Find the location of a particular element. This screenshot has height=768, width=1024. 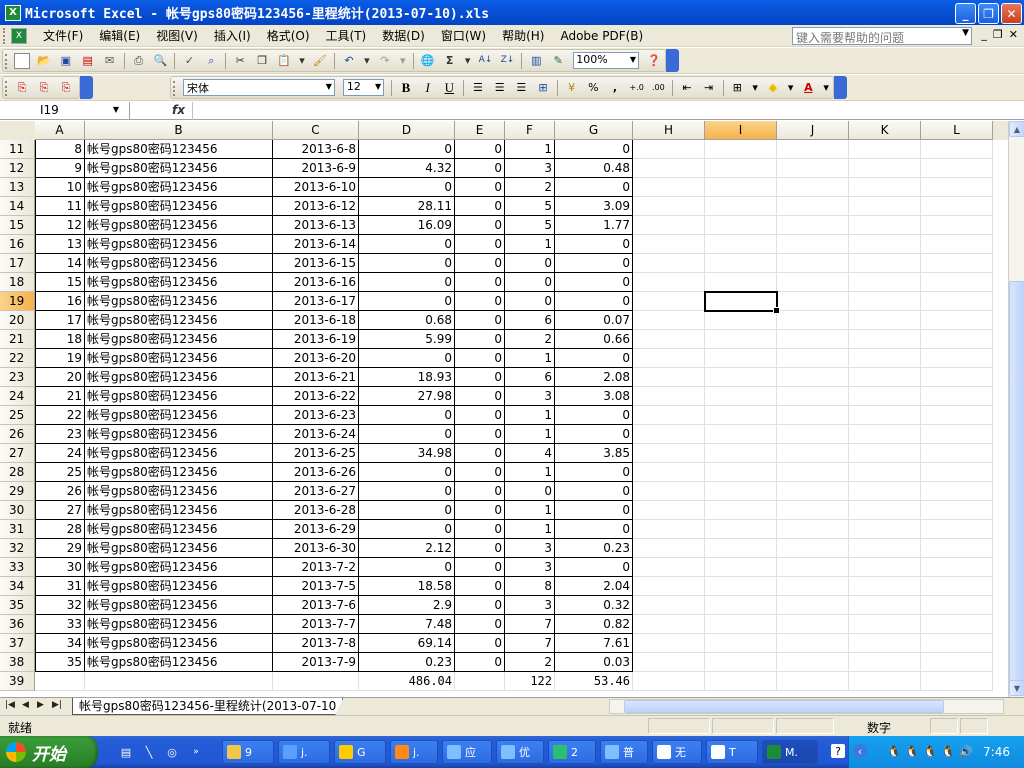

cell-a: 27 is located at coordinates (60, 510).